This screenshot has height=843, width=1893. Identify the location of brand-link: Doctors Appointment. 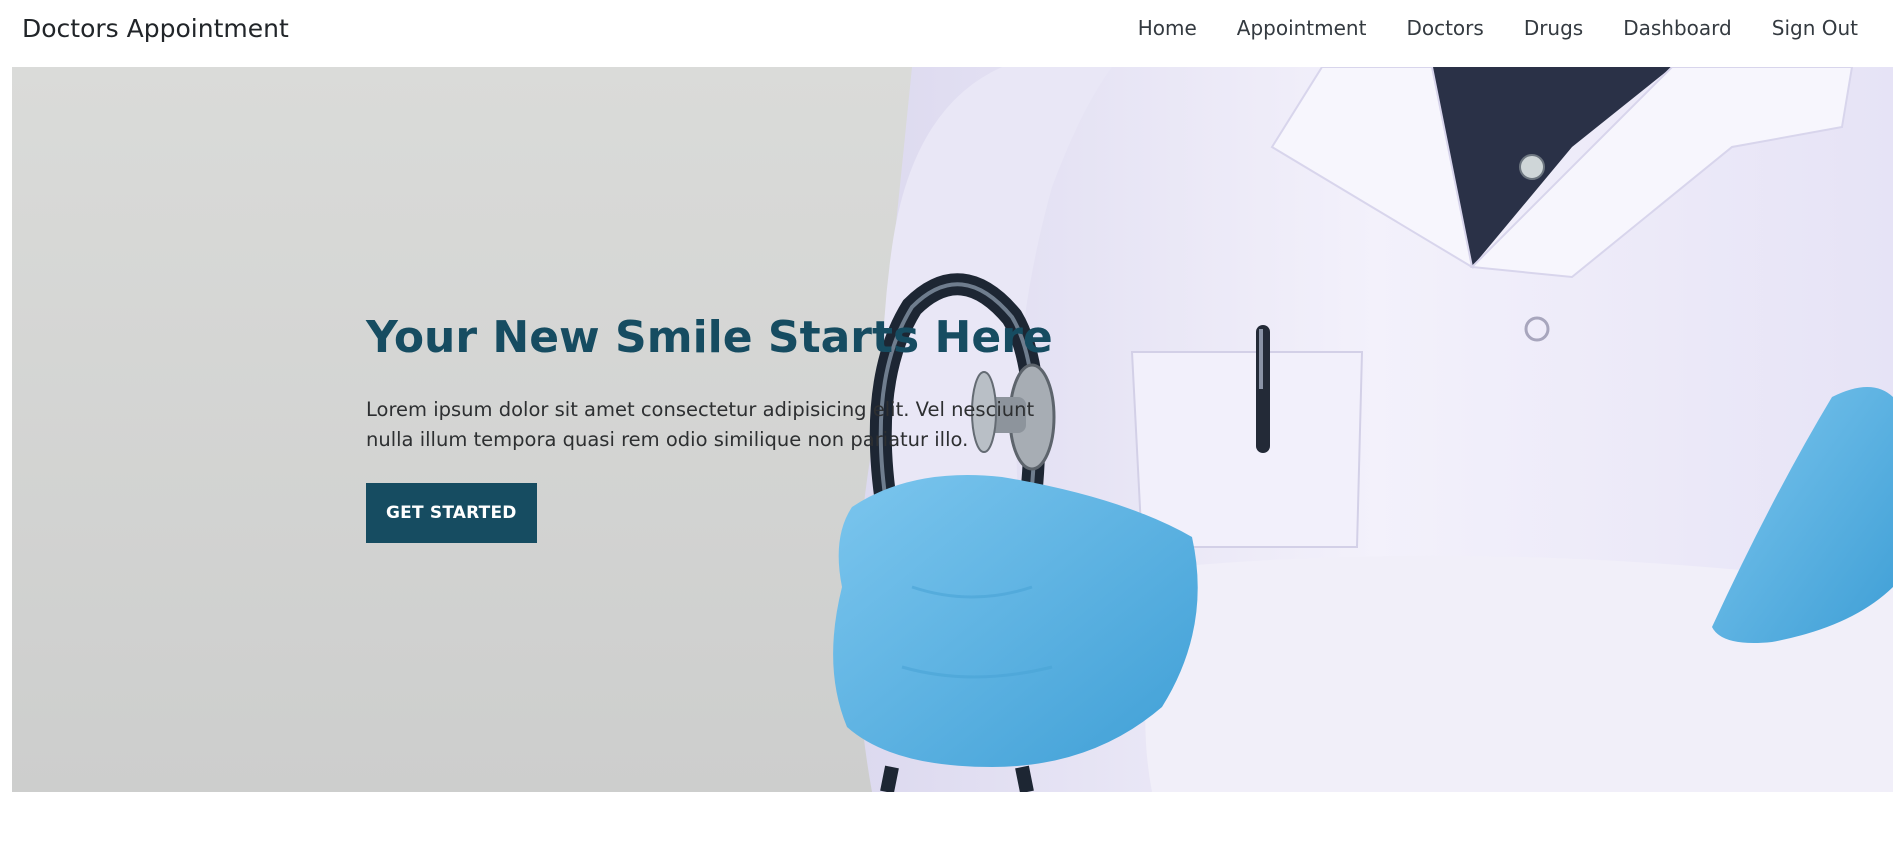
(155, 28).